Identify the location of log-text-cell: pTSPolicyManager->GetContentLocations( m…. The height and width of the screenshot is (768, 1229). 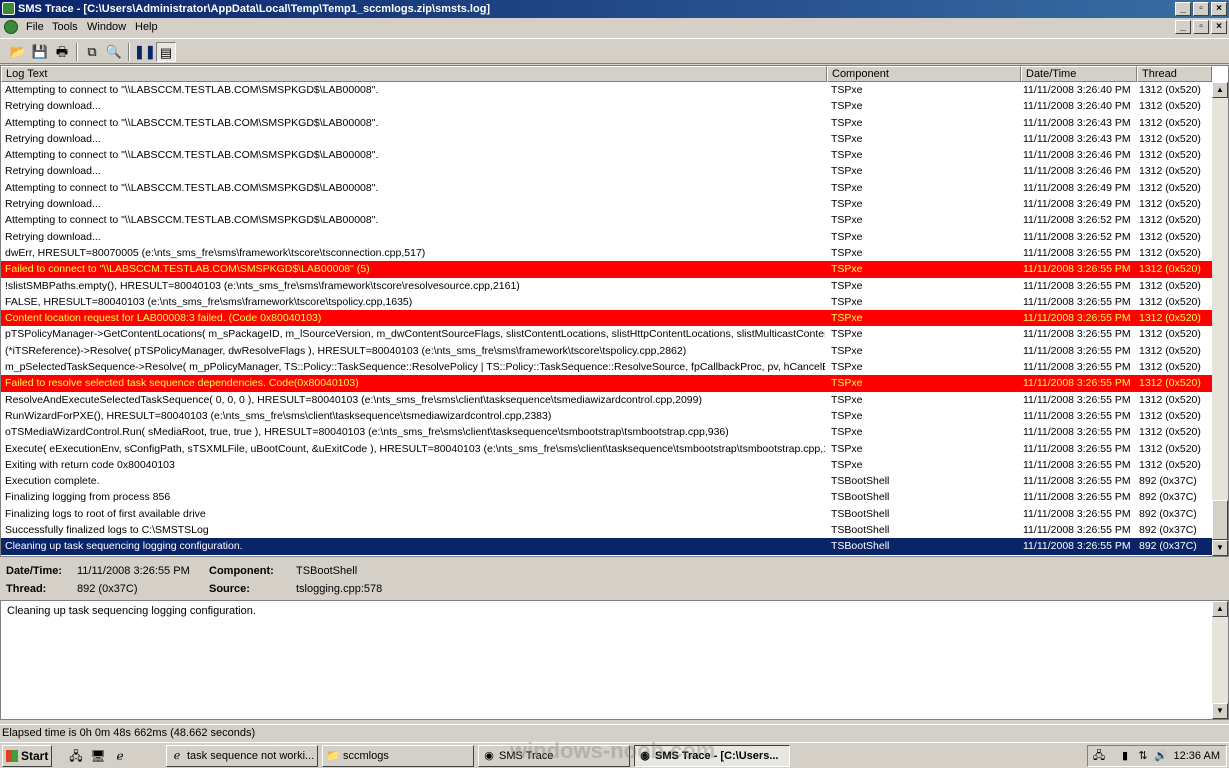
(415, 334).